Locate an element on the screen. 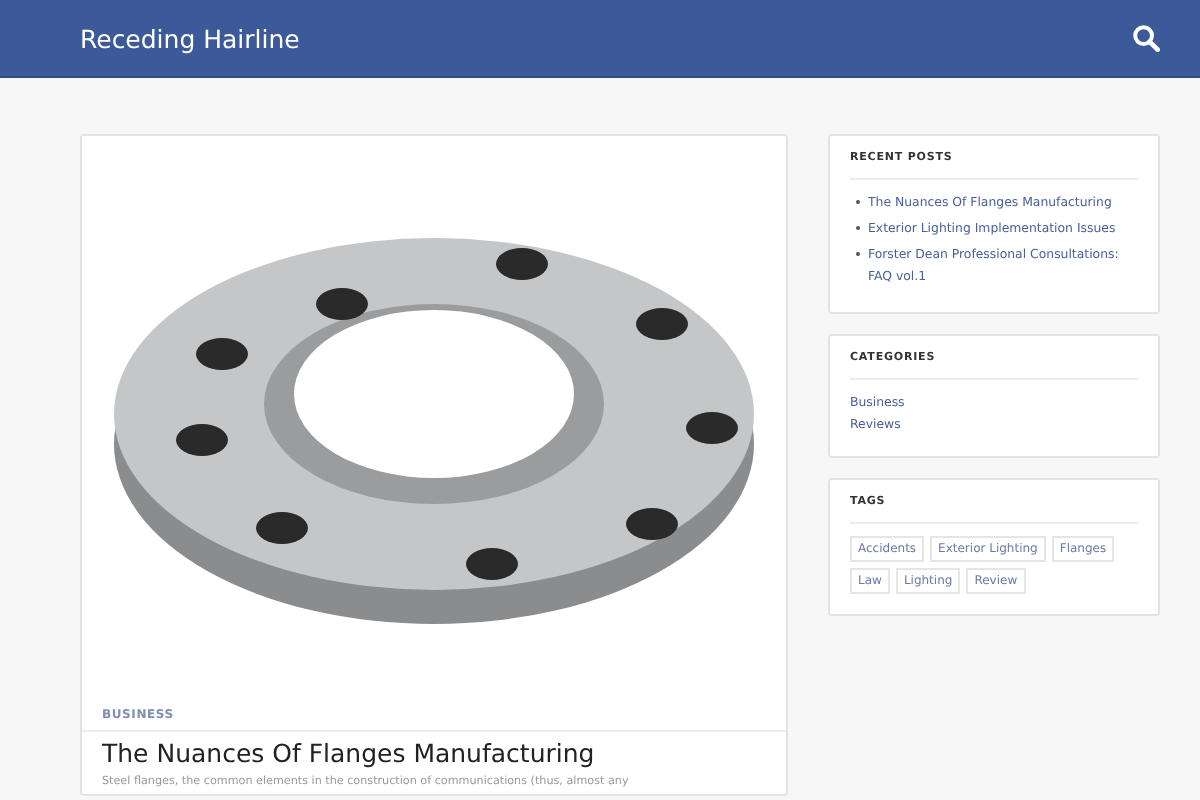 The height and width of the screenshot is (800, 1200). search-icon is located at coordinates (1146, 38).